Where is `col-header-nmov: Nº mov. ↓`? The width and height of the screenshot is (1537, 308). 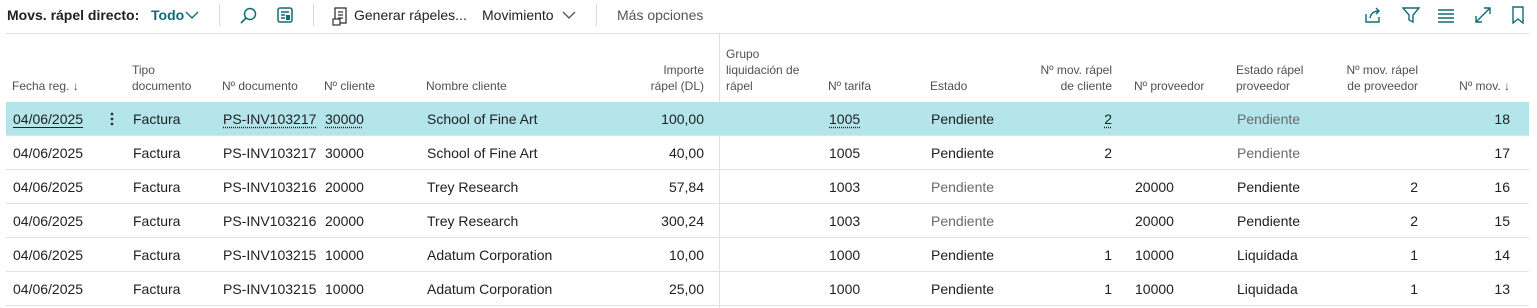 col-header-nmov: Nº mov. ↓ is located at coordinates (1468, 86).